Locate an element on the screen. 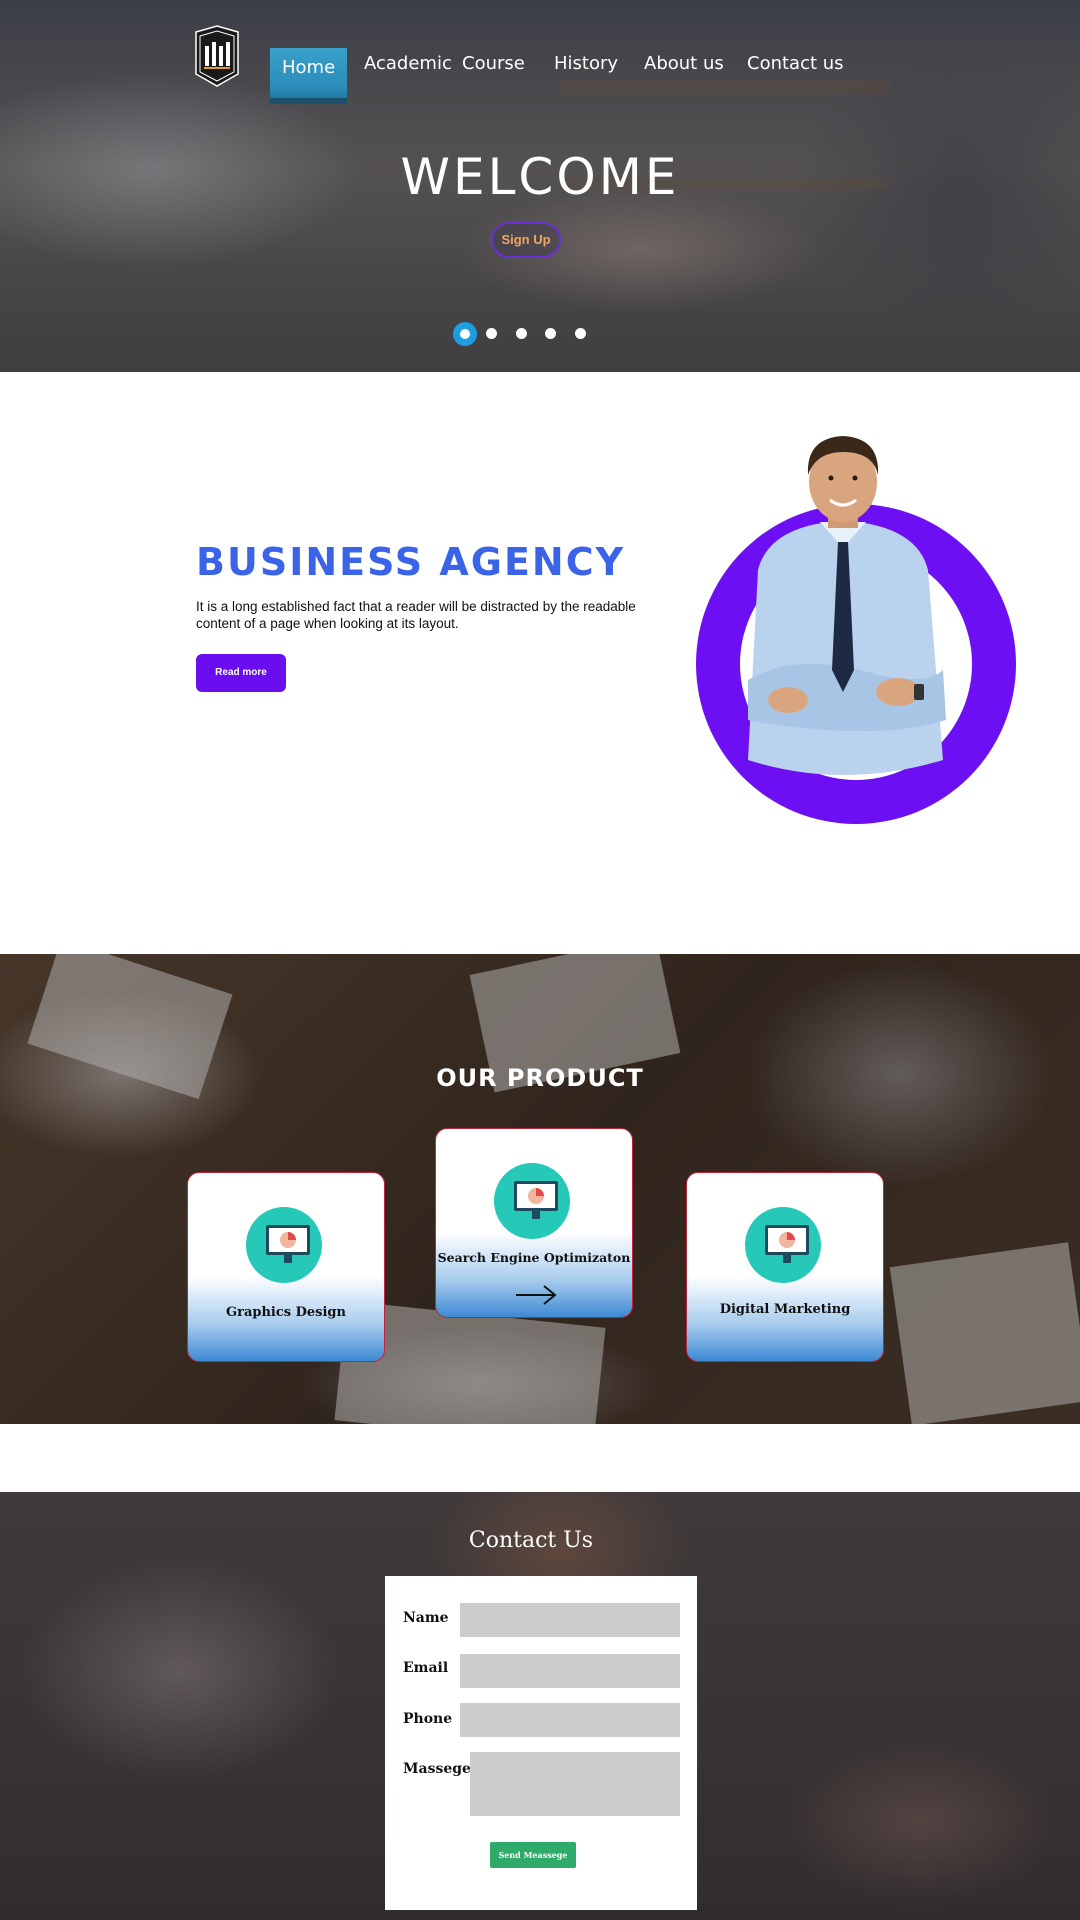  product-card-label: Search Engine Optimizaton is located at coordinates (534, 1257).